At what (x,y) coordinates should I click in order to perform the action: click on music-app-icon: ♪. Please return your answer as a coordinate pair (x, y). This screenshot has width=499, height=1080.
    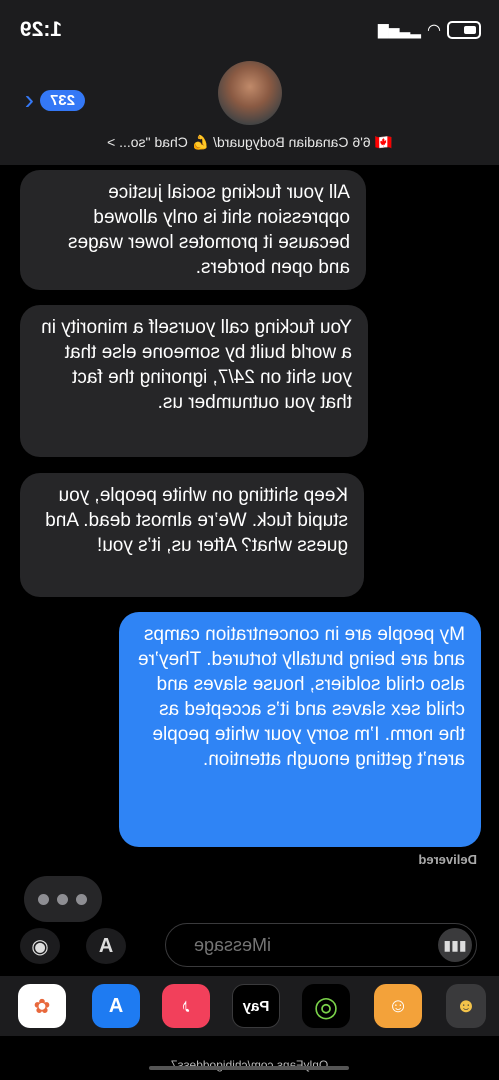
    Looking at the image, I should click on (186, 1006).